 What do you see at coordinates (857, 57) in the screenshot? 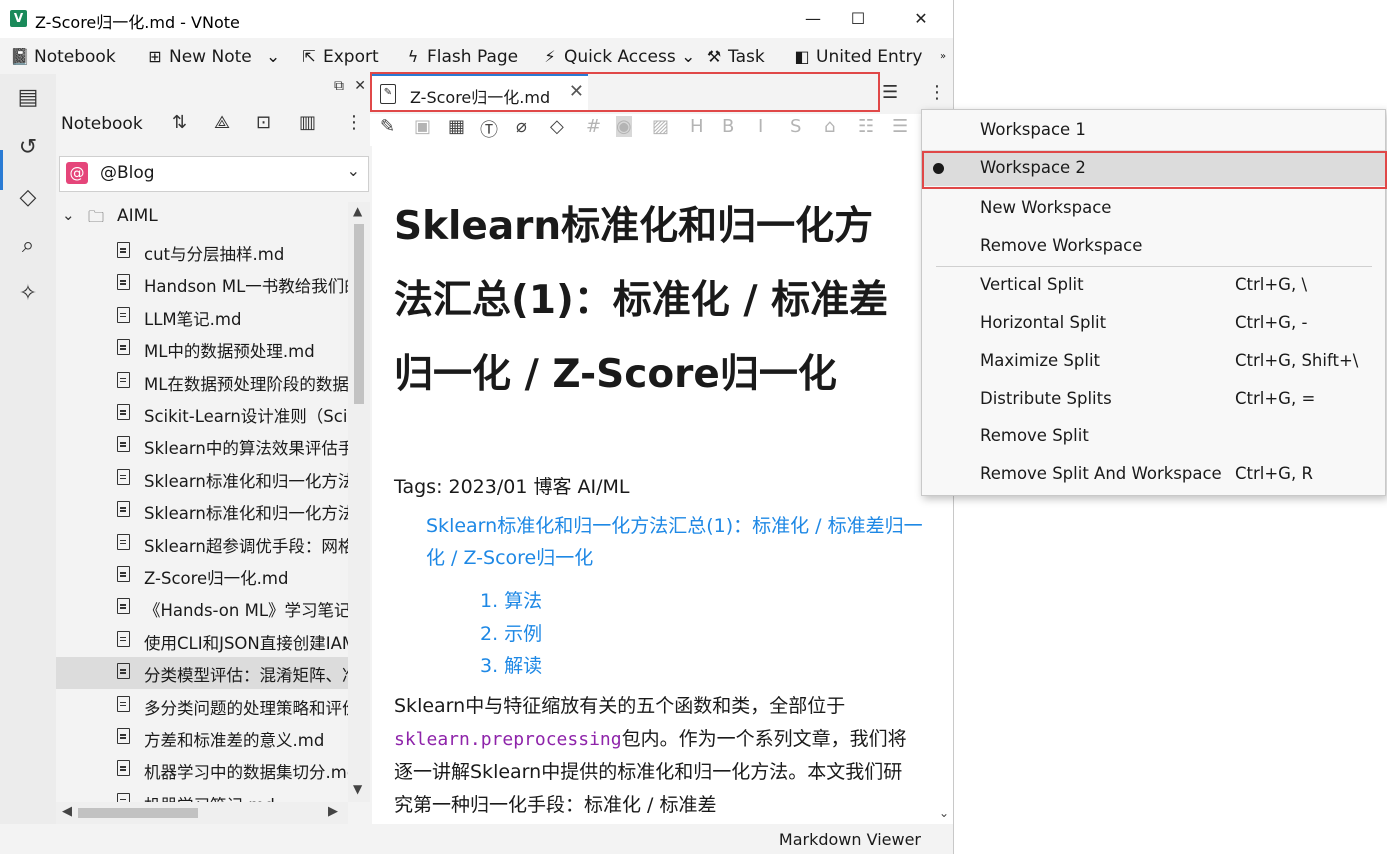
I see `united-entry-button: ◧ United Entry` at bounding box center [857, 57].